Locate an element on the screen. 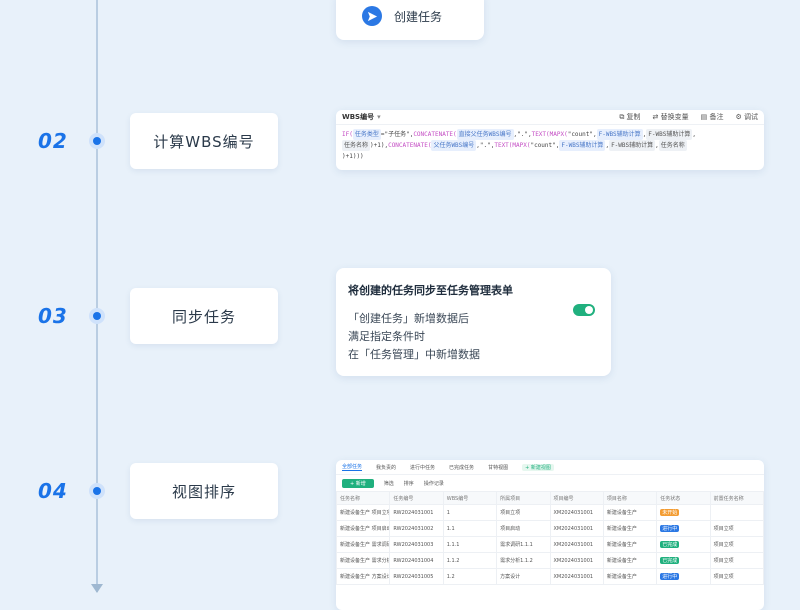 The image size is (800, 610). timeline-arrow is located at coordinates (97, 588).